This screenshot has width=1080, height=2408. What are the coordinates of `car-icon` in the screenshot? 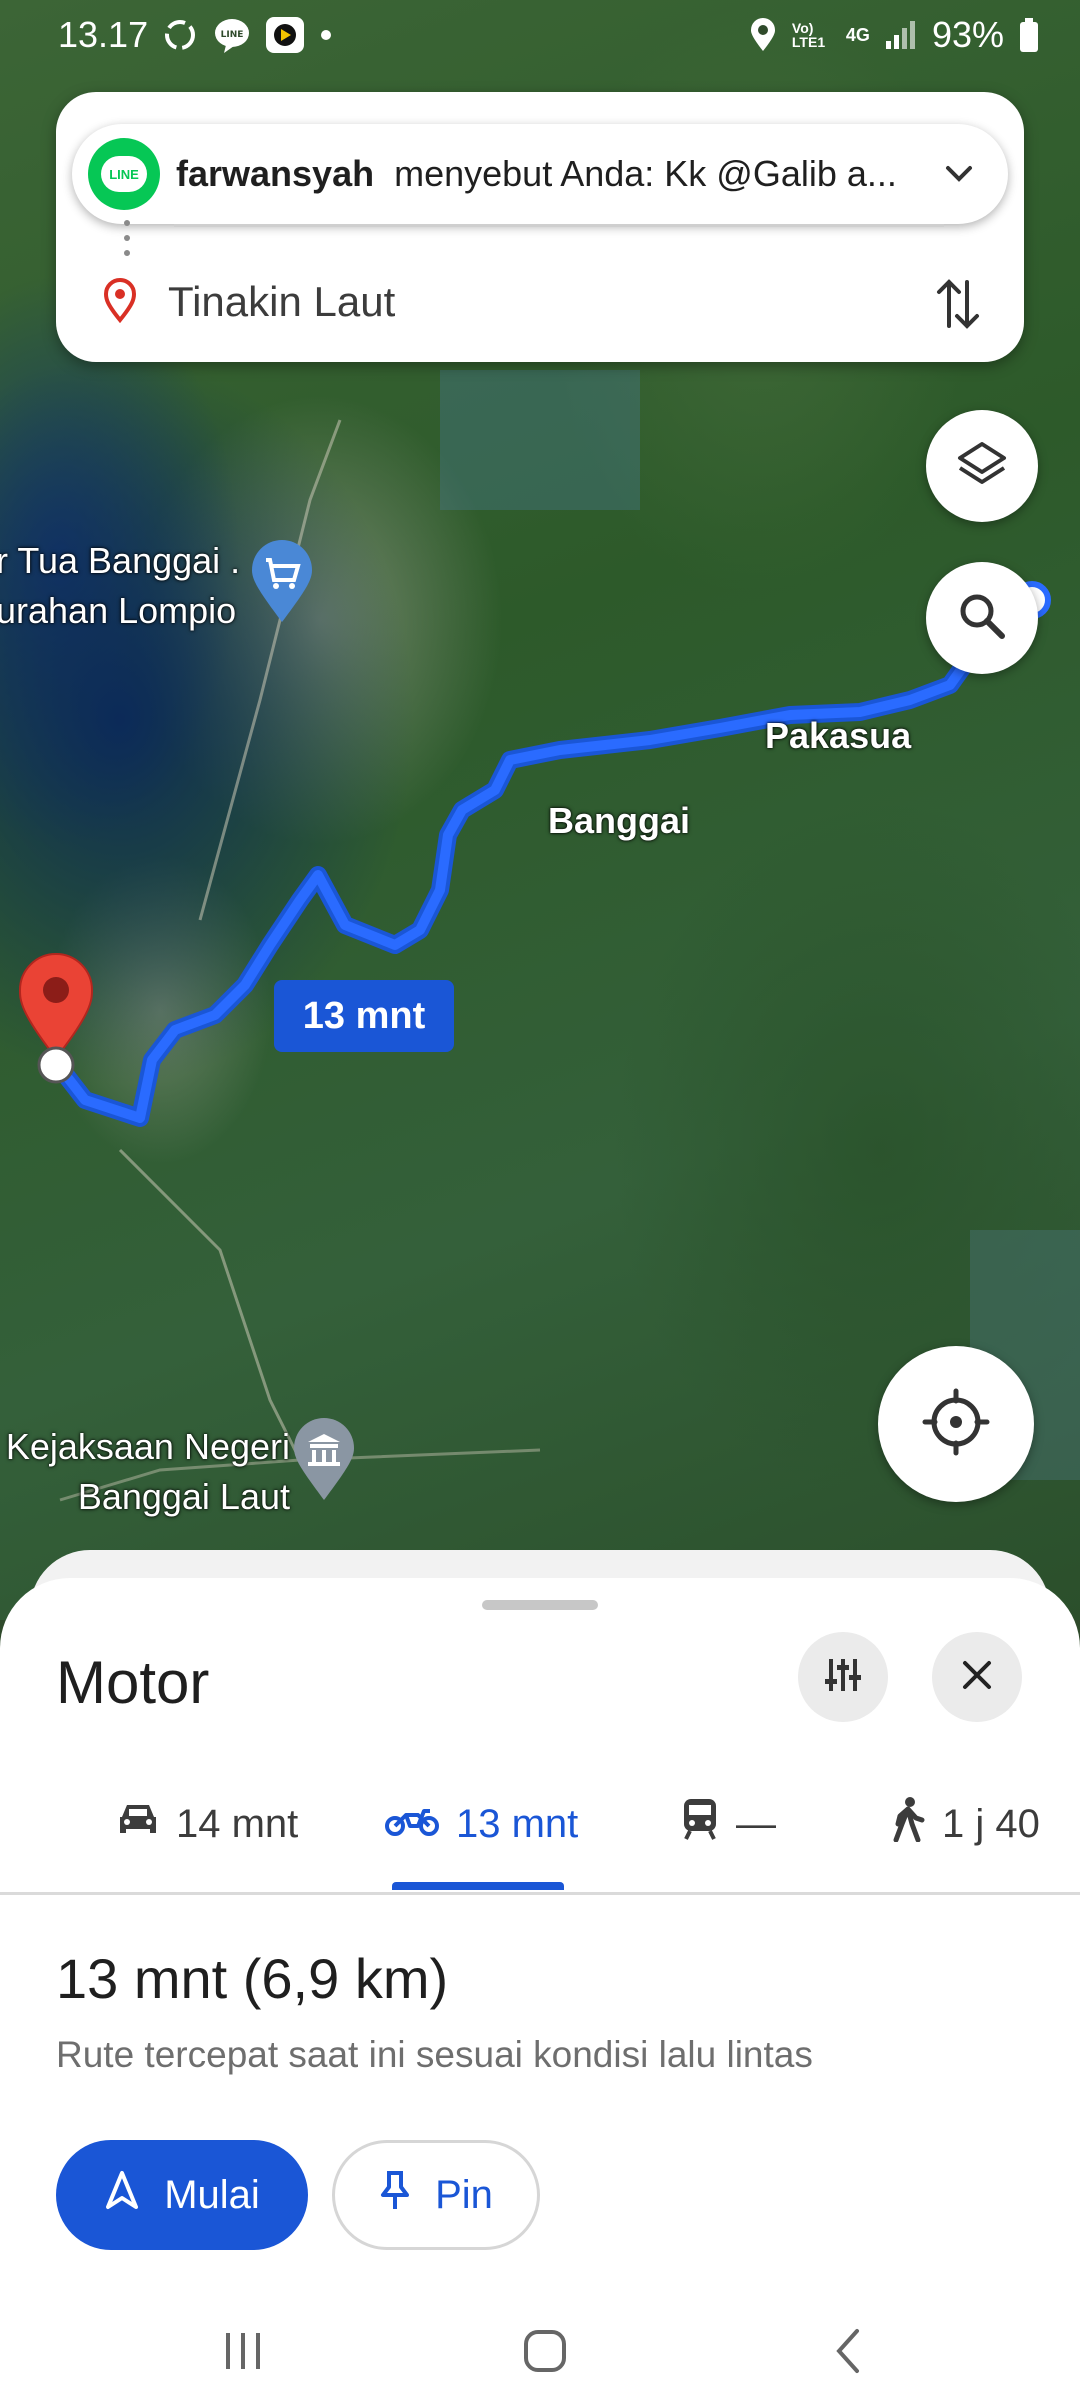 It's located at (138, 1824).